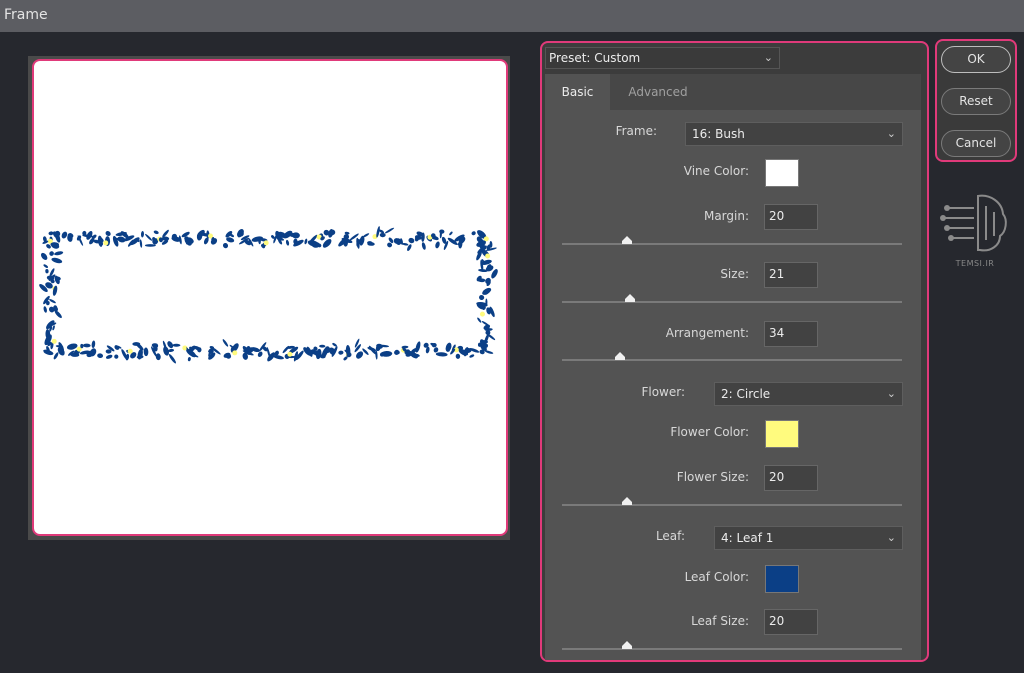 This screenshot has width=1024, height=673. I want to click on arrangement-slider, so click(732, 356).